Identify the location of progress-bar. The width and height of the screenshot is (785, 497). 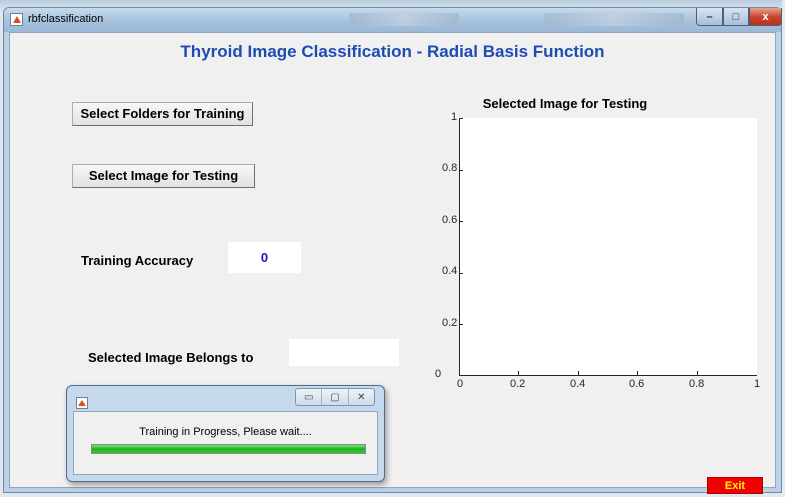
(228, 449).